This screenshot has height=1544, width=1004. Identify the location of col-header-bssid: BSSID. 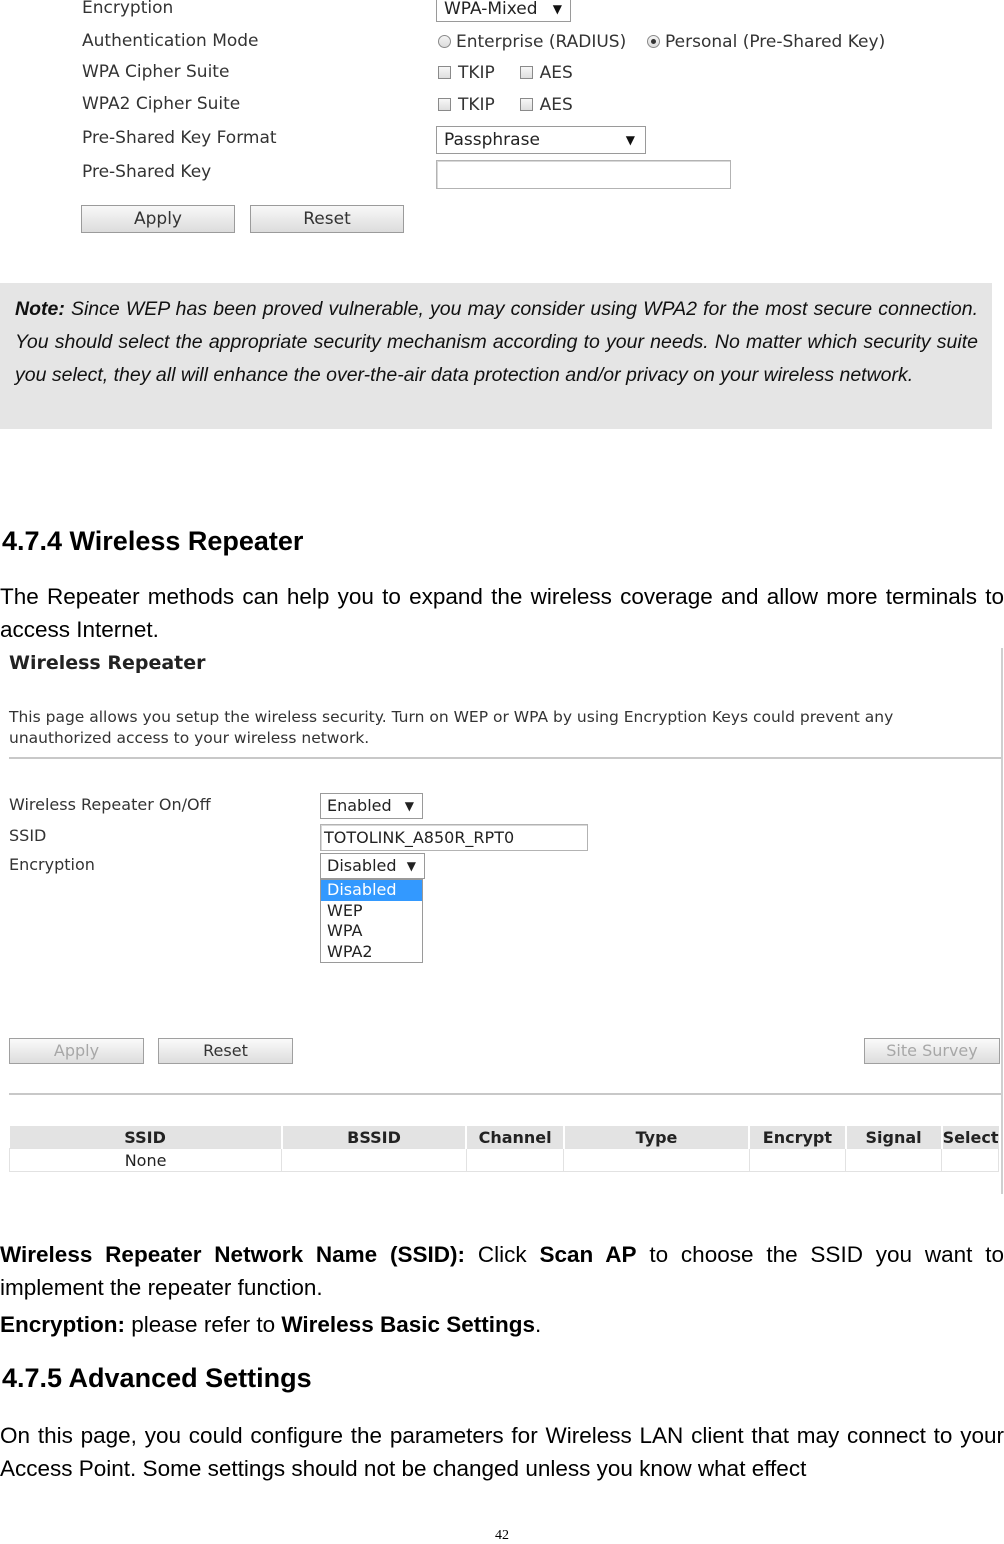
(374, 1137).